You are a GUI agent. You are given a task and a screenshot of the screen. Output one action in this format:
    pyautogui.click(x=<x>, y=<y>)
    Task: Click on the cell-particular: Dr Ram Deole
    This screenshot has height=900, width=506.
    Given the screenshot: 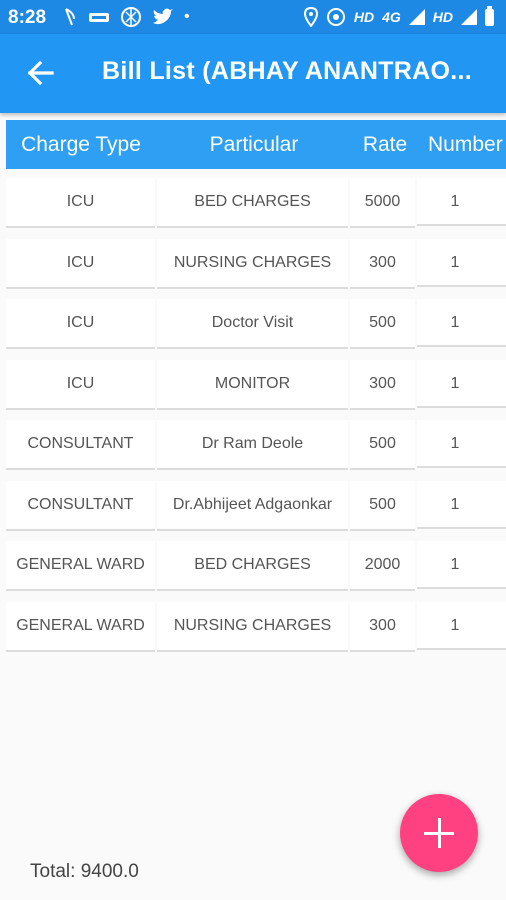 What is the action you would take?
    pyautogui.click(x=252, y=445)
    